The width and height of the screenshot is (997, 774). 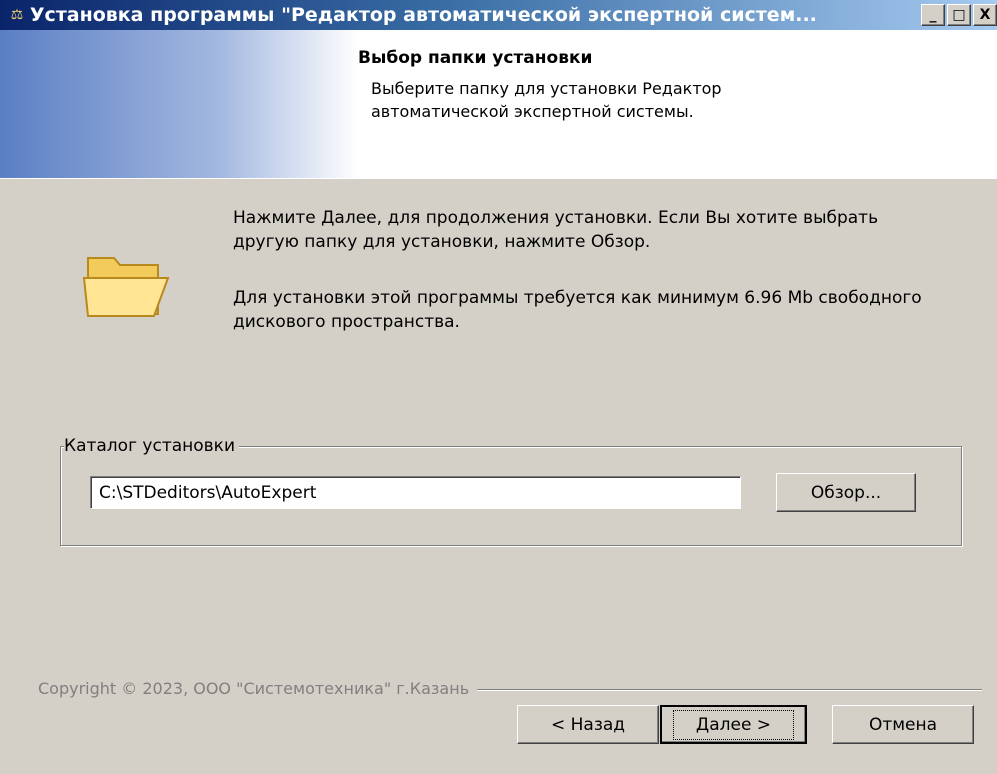 What do you see at coordinates (588, 724) in the screenshot?
I see `back-button: < Назад` at bounding box center [588, 724].